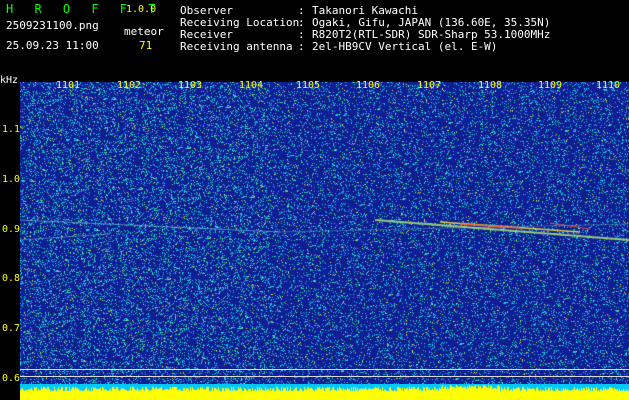  I want to click on x-tick-label: 1101, so click(68, 85).